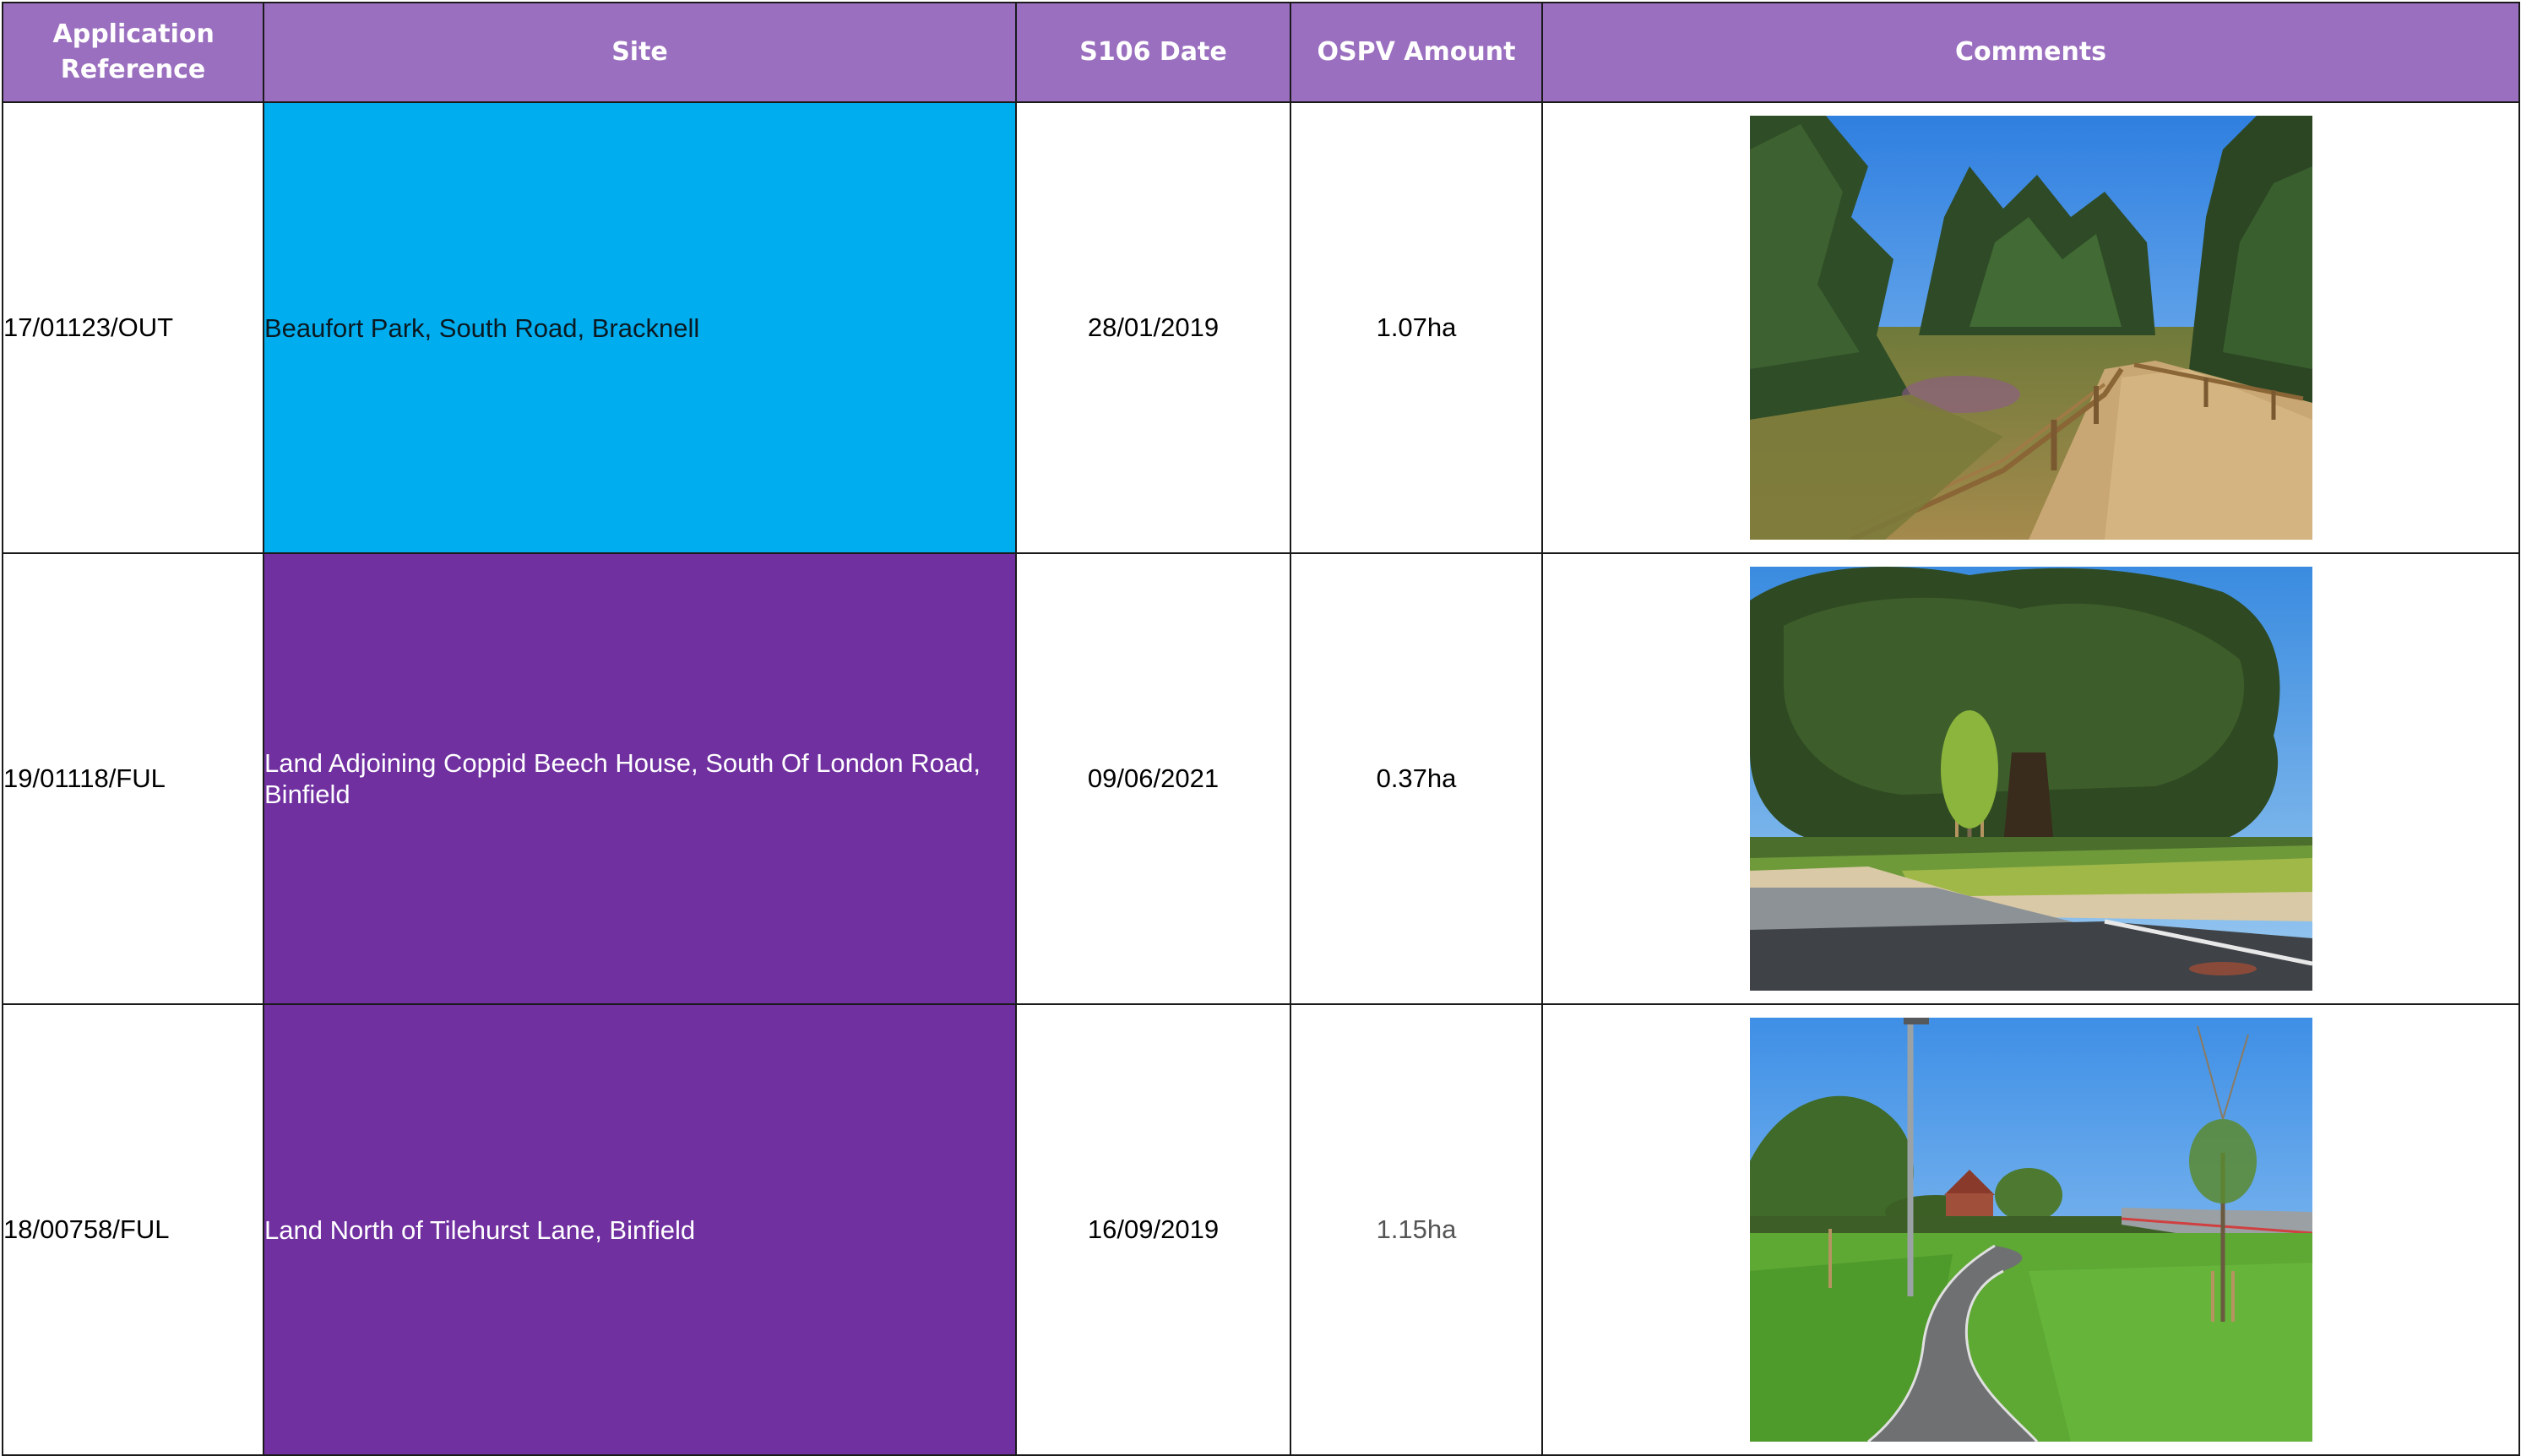 Image resolution: width=2521 pixels, height=1456 pixels. I want to click on ospv-amount-cell: 1.07ha, so click(1416, 327).